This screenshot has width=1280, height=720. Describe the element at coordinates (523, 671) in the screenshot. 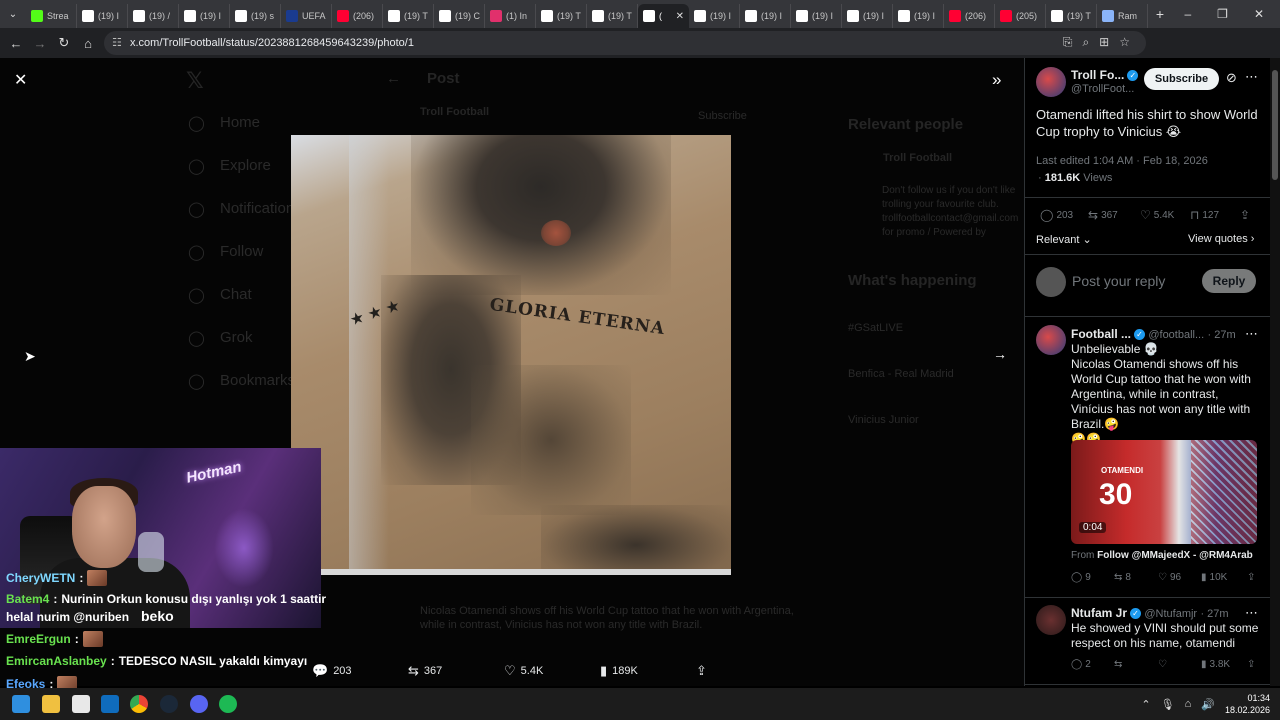

I see `like-action: ♡ 5.4K` at that location.